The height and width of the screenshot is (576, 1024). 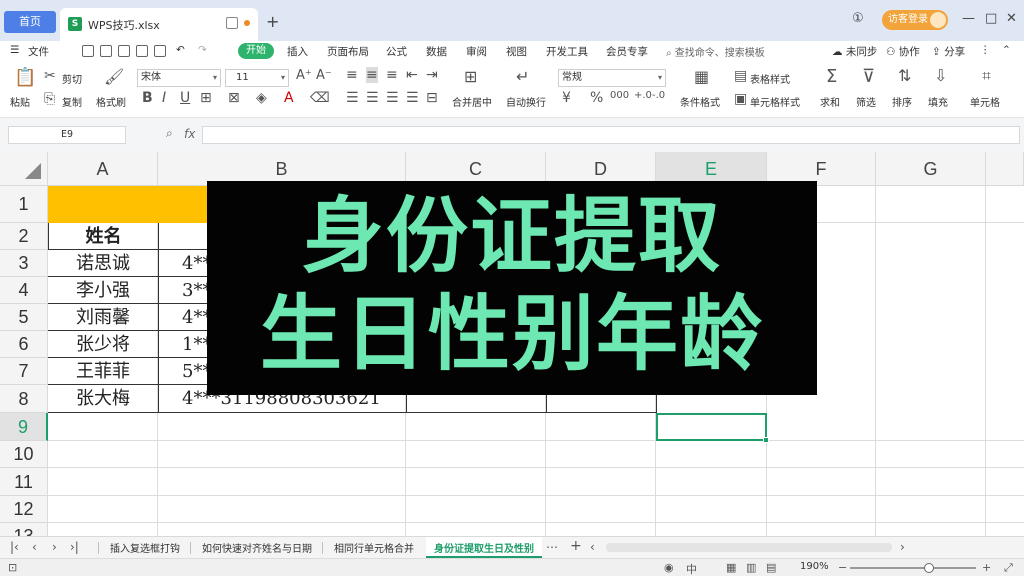 What do you see at coordinates (24, 371) in the screenshot?
I see `row-header-7: 7` at bounding box center [24, 371].